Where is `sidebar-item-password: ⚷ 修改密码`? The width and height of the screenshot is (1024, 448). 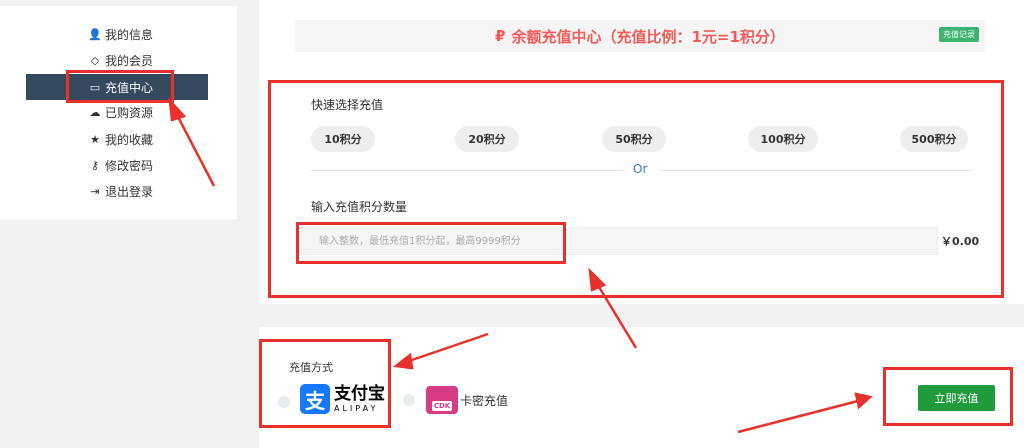
sidebar-item-password: ⚷ 修改密码 is located at coordinates (117, 165).